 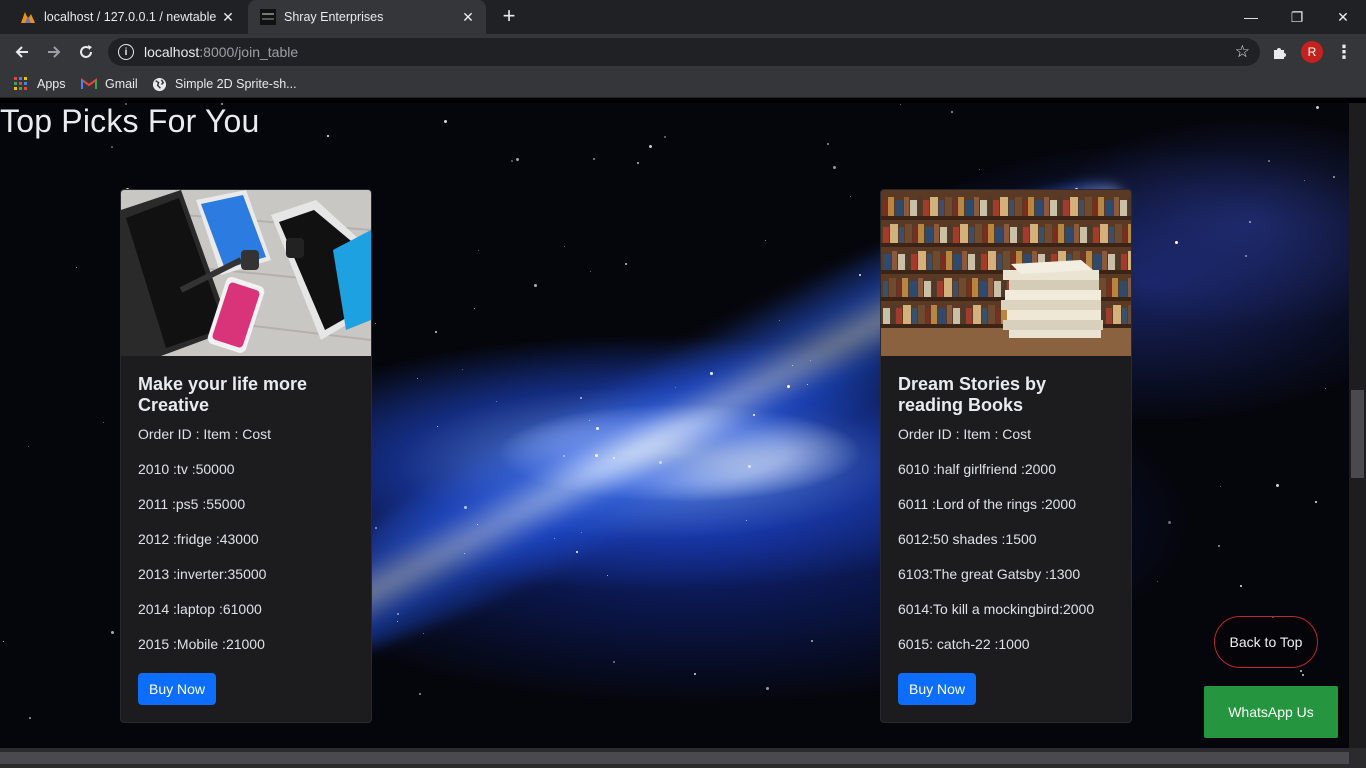 What do you see at coordinates (1006, 273) in the screenshot?
I see `books-photo` at bounding box center [1006, 273].